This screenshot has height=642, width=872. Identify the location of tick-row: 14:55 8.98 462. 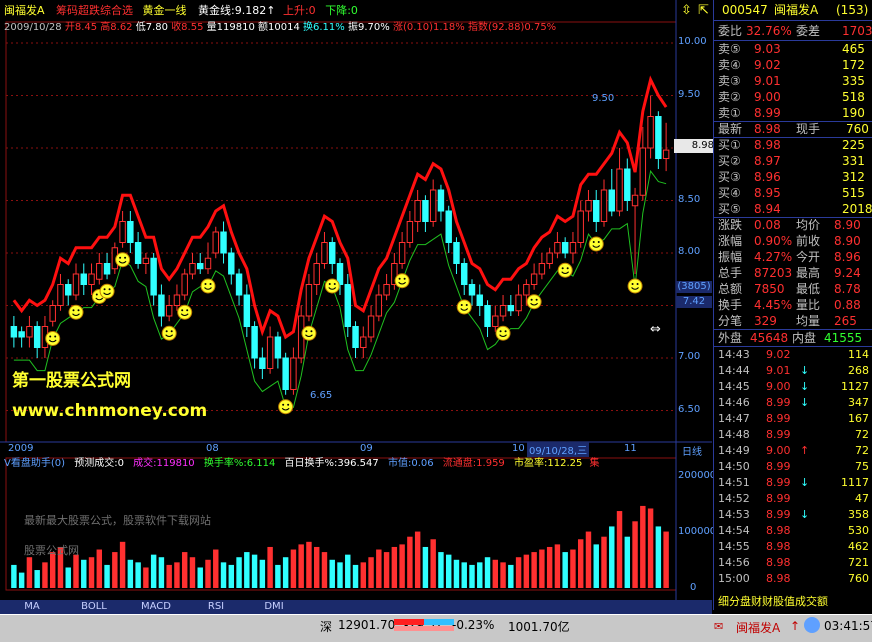
(793, 547).